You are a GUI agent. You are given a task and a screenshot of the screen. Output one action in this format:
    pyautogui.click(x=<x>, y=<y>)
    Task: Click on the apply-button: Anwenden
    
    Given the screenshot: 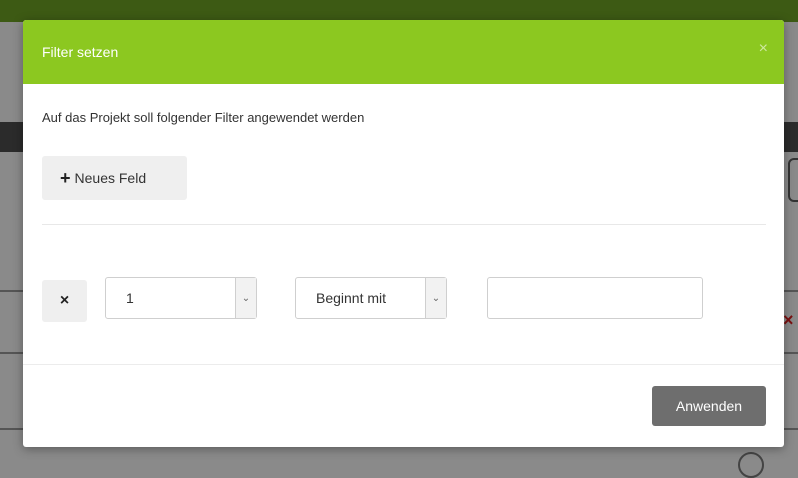 What is the action you would take?
    pyautogui.click(x=709, y=406)
    